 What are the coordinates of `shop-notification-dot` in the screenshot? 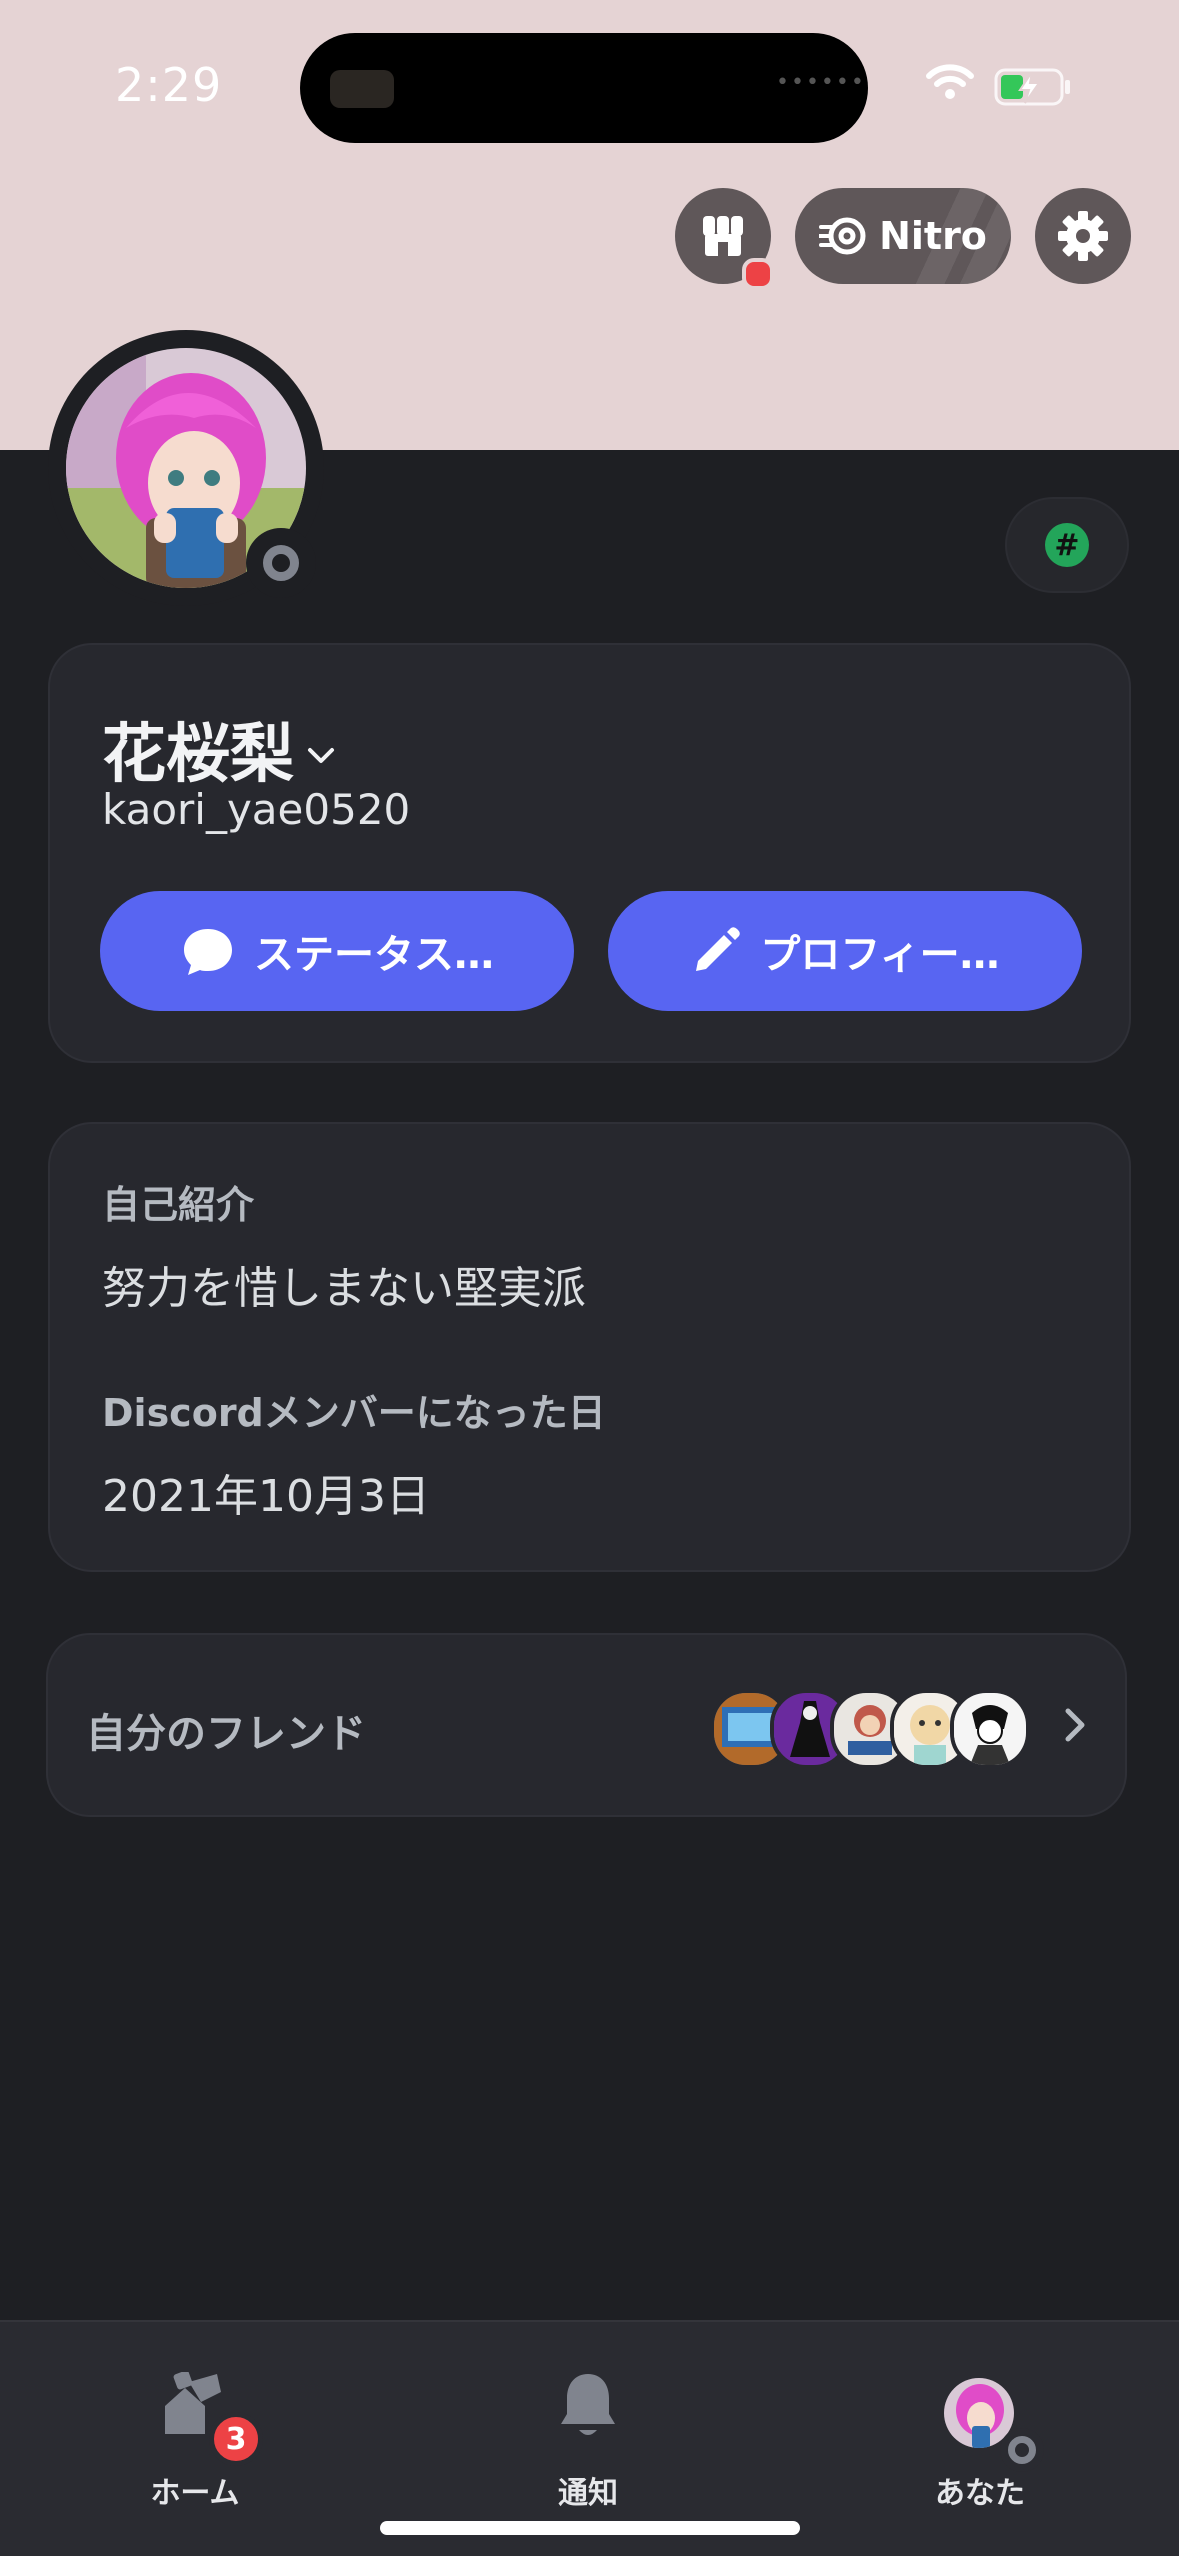 It's located at (758, 274).